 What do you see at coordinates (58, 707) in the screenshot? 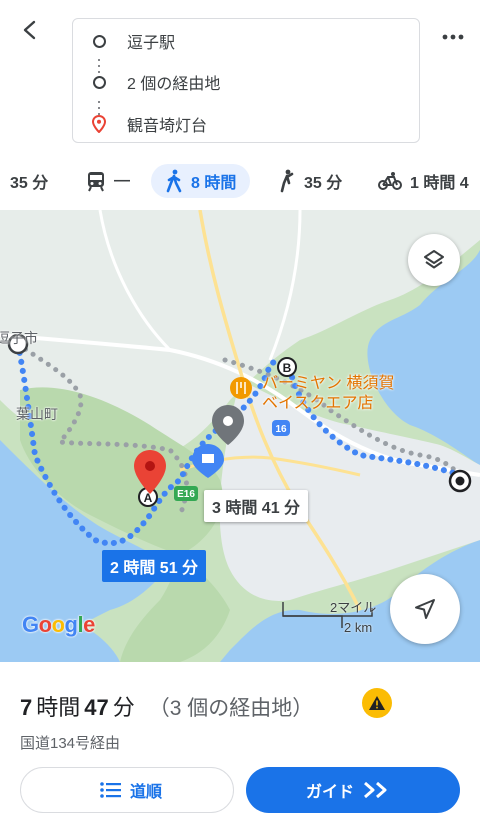
I see `summary-hours-unit: 時間` at bounding box center [58, 707].